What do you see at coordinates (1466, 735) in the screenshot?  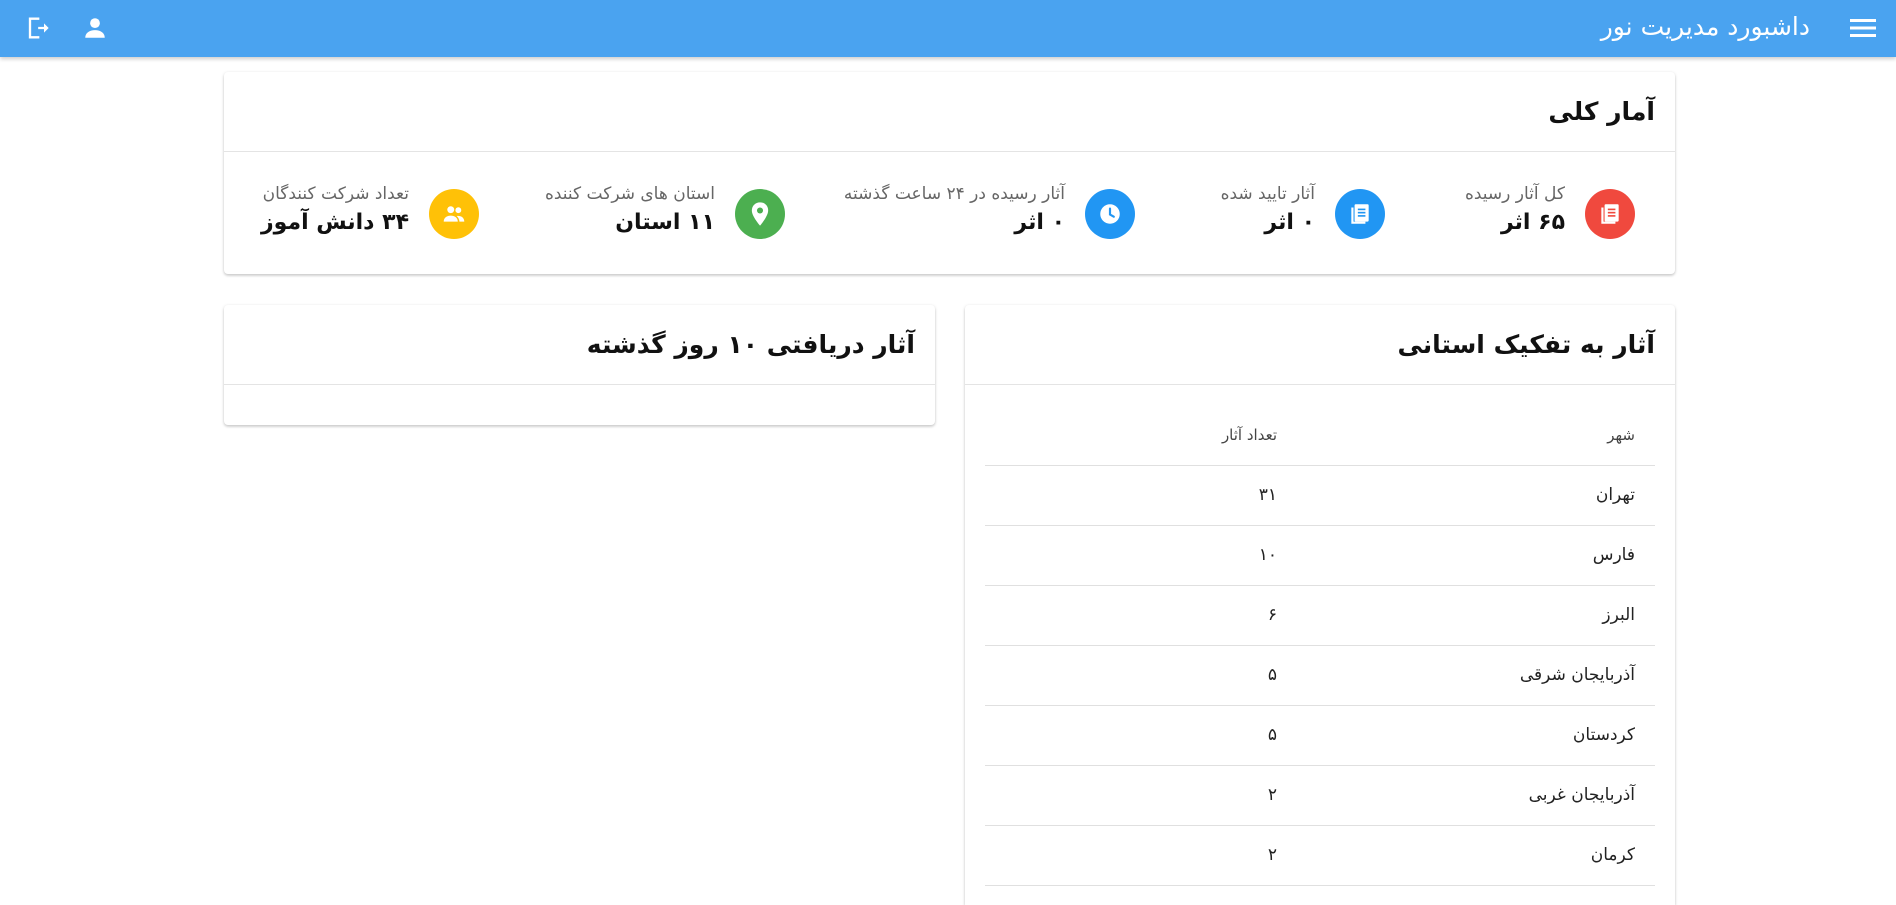 I see `province-cell: کردستان` at bounding box center [1466, 735].